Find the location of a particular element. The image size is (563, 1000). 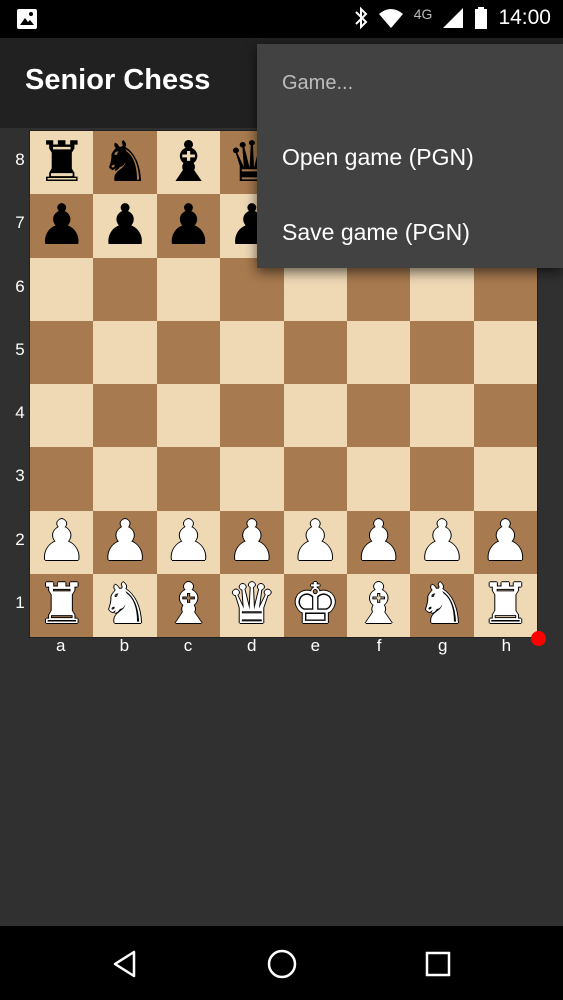

square-a3 is located at coordinates (62, 479).